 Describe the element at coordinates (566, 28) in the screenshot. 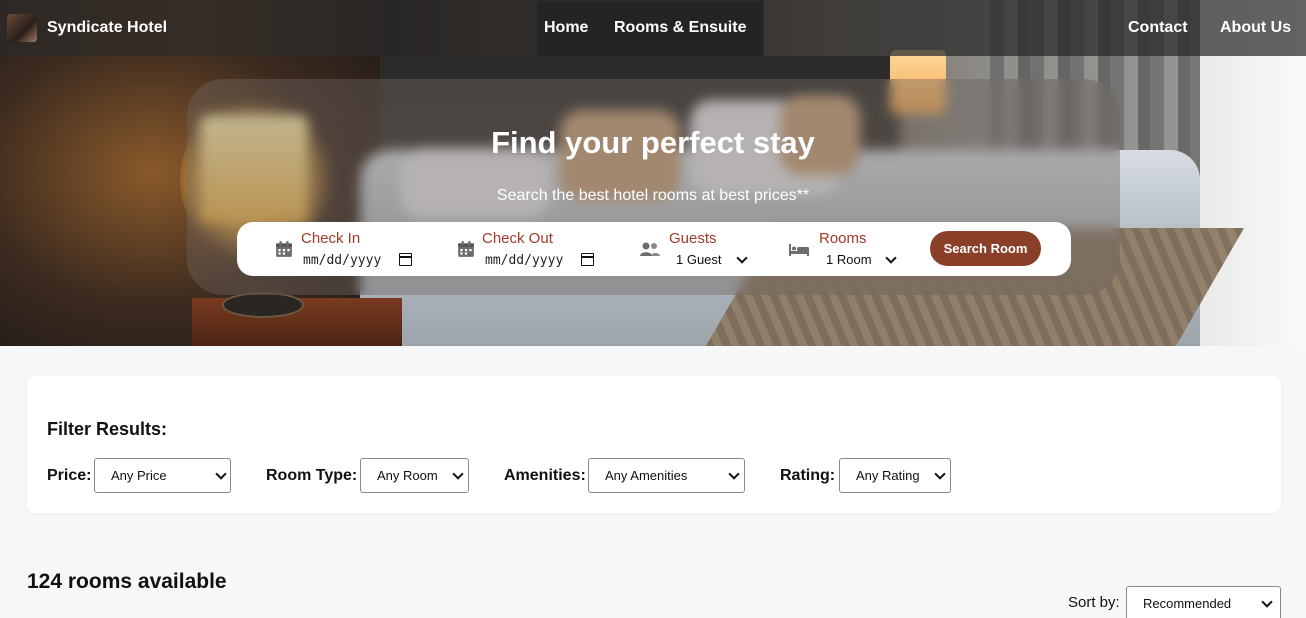

I see `nav-link-home: Home` at that location.